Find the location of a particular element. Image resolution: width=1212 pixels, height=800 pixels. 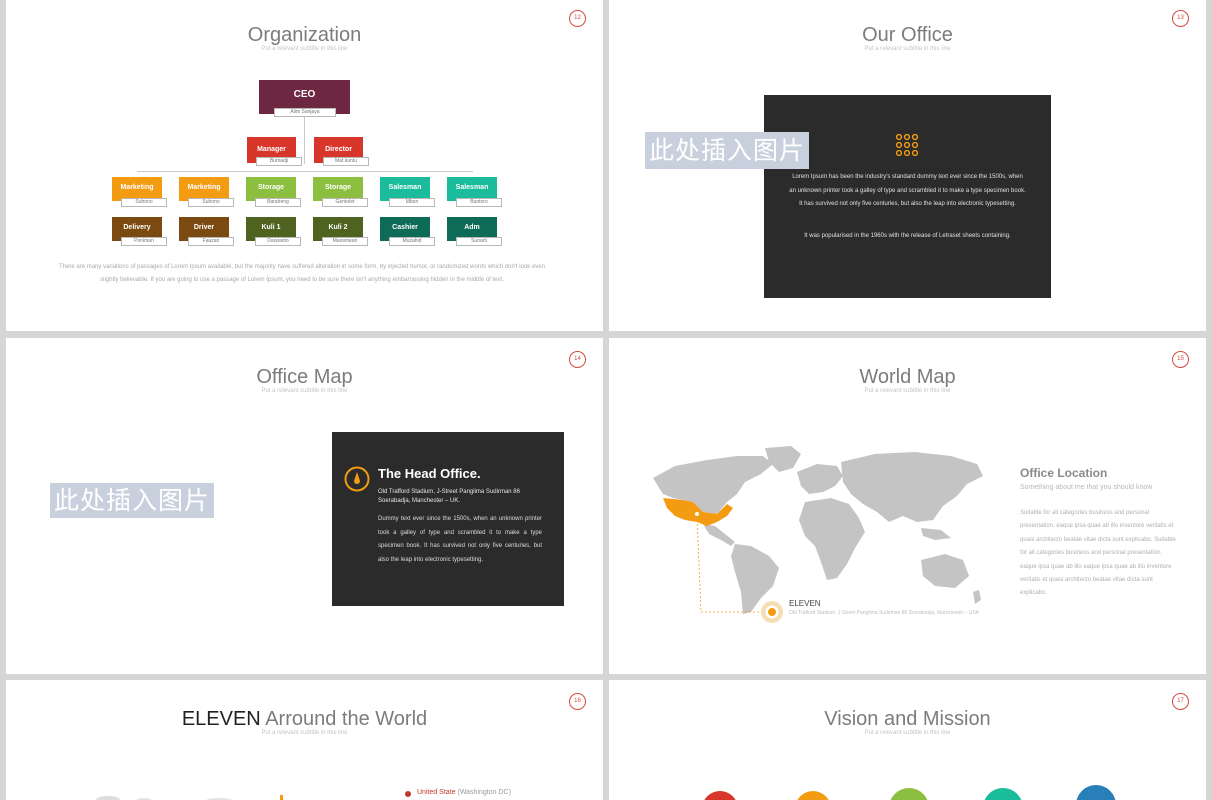

slide-title: Our Office is located at coordinates (907, 35).